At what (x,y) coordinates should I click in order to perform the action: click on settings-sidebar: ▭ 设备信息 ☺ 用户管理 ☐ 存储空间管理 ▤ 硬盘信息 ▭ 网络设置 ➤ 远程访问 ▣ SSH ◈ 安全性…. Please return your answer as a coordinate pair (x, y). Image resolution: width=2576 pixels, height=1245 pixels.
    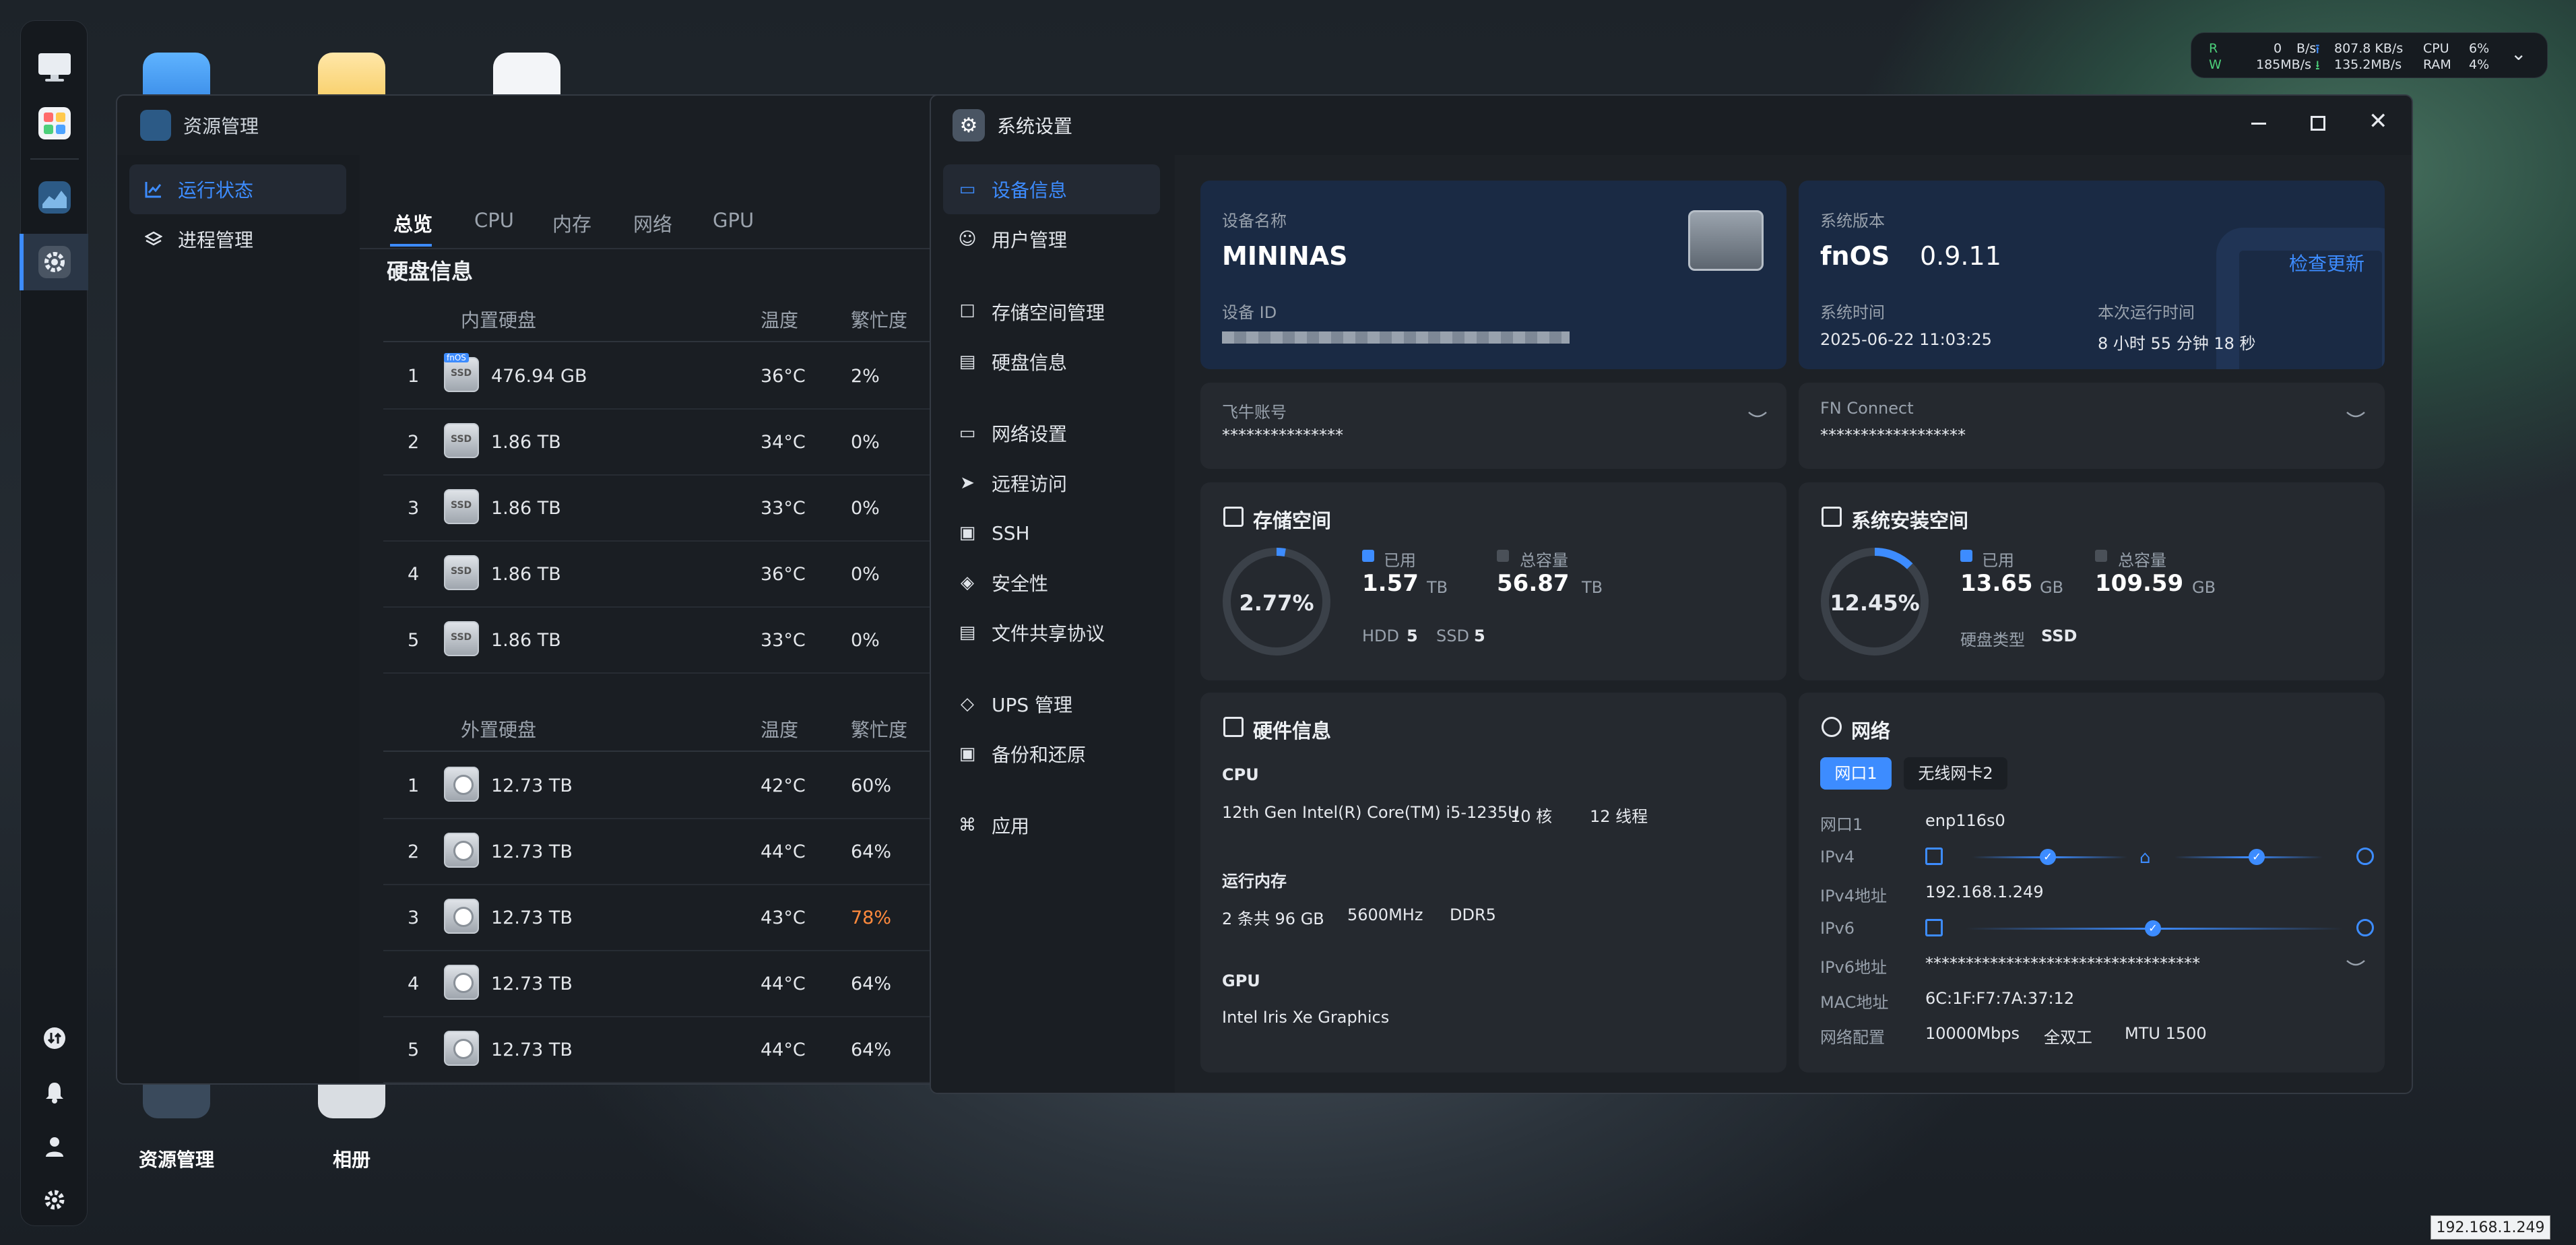
    Looking at the image, I should click on (1053, 624).